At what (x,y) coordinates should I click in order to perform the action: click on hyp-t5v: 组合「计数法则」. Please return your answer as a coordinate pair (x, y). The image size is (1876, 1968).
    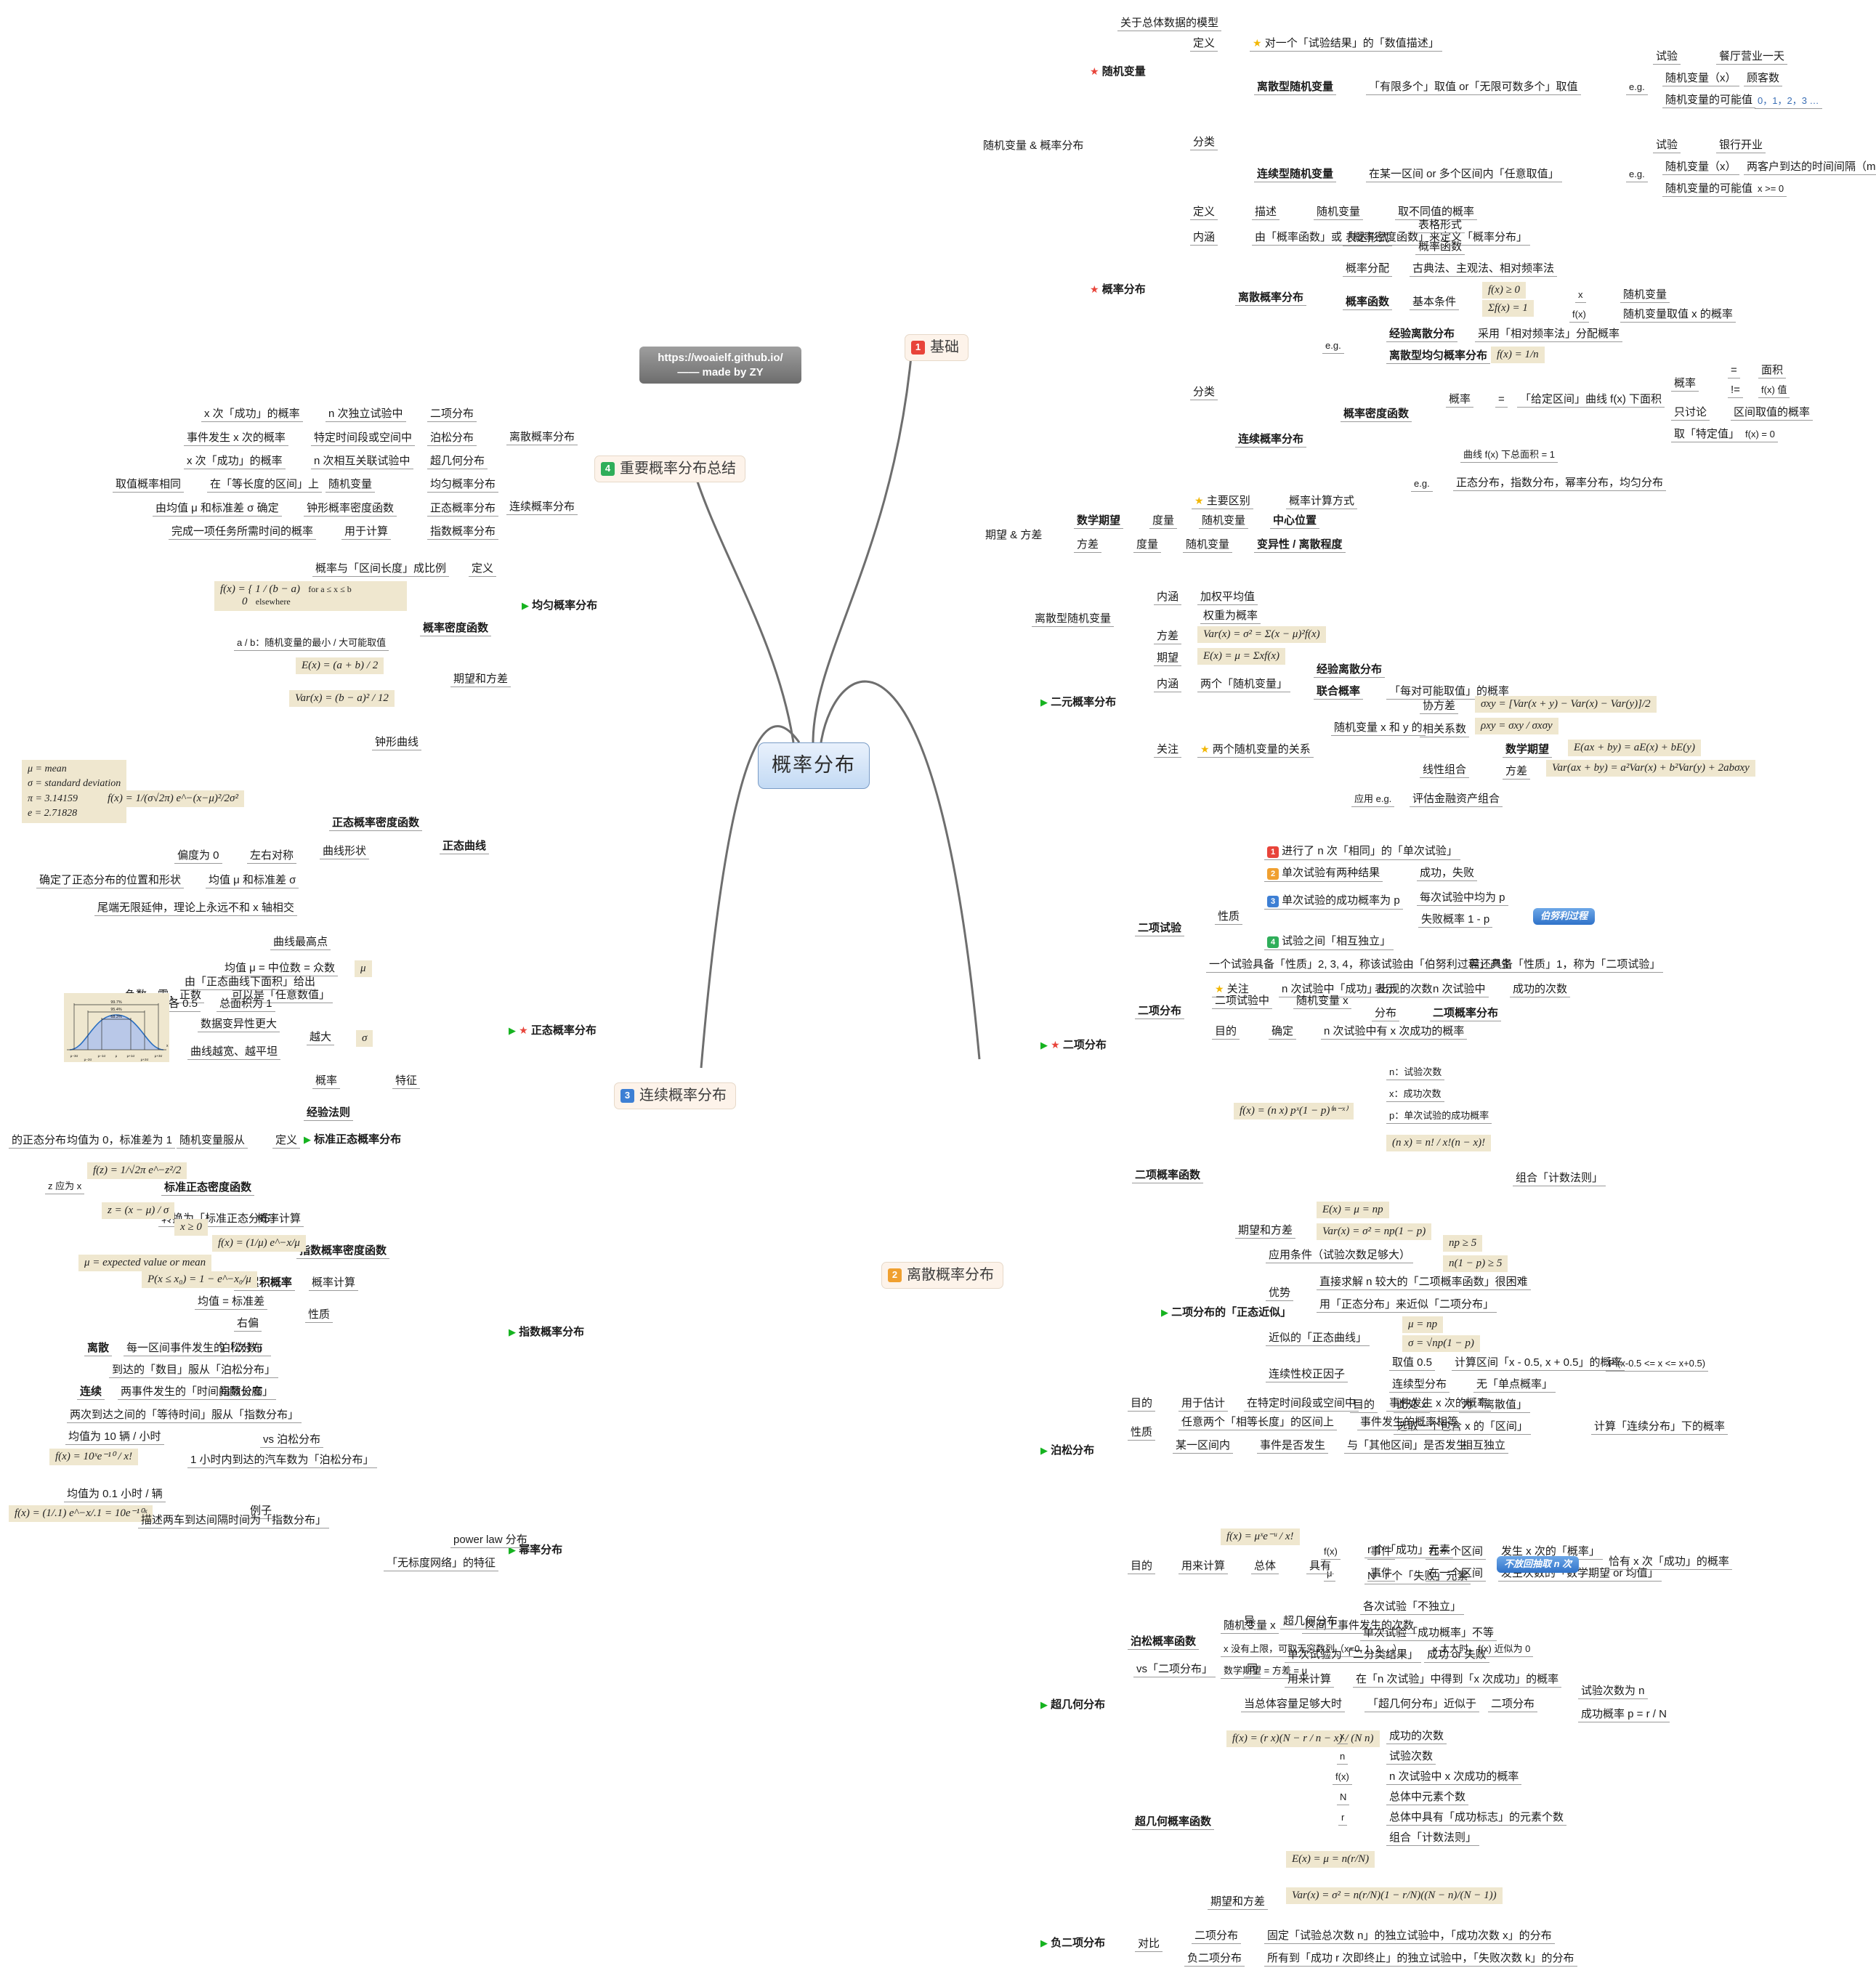
    Looking at the image, I should click on (1433, 1839).